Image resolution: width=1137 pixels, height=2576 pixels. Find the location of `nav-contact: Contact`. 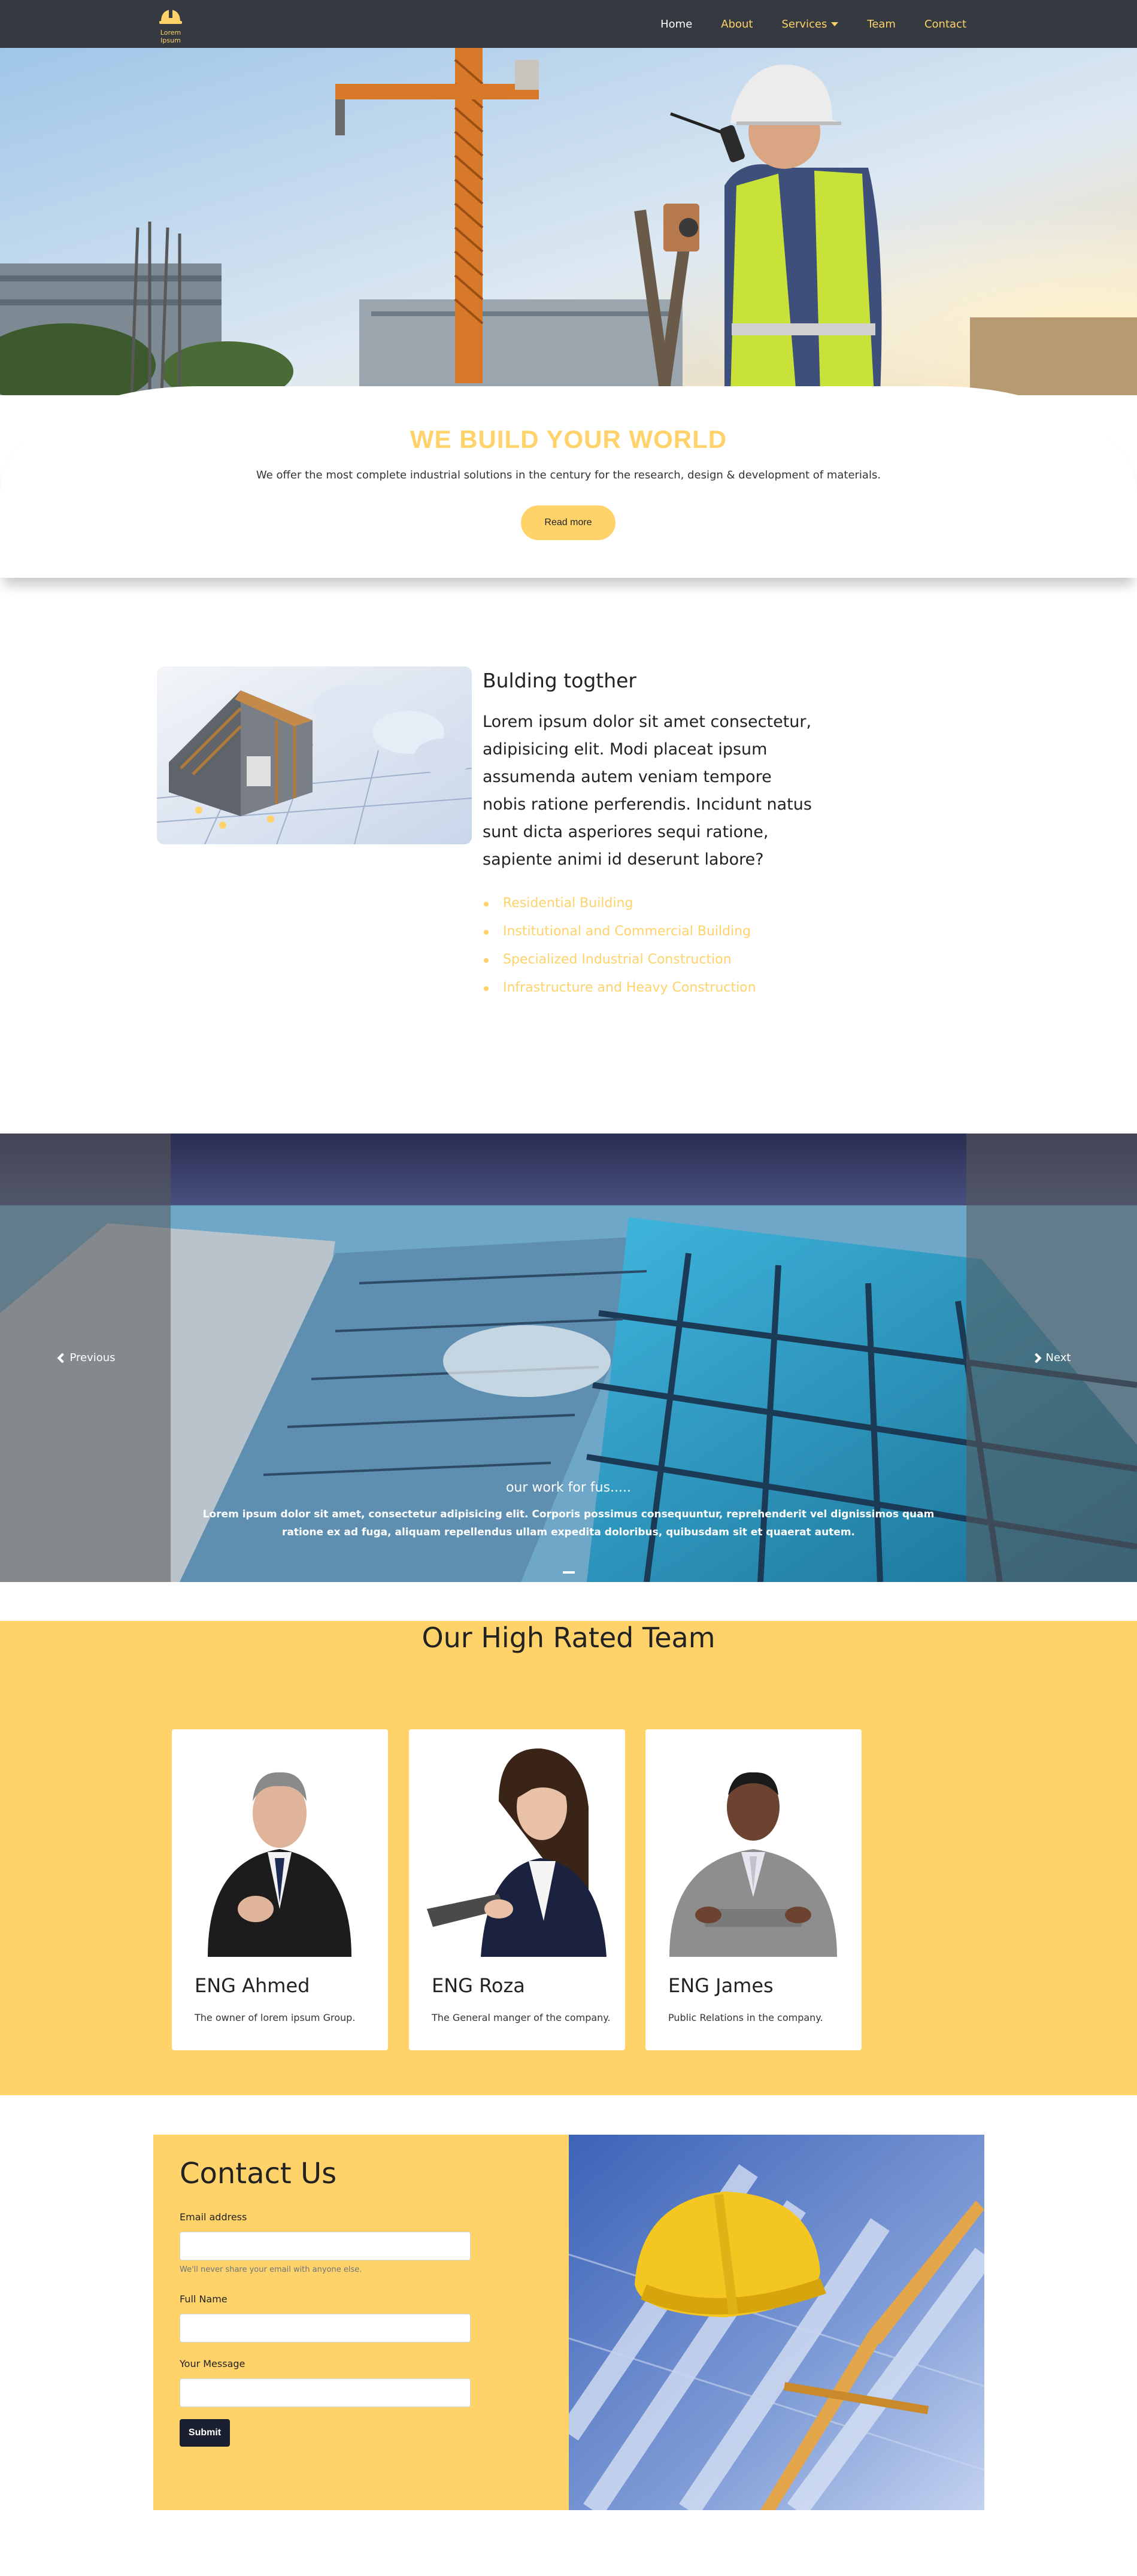

nav-contact: Contact is located at coordinates (945, 24).